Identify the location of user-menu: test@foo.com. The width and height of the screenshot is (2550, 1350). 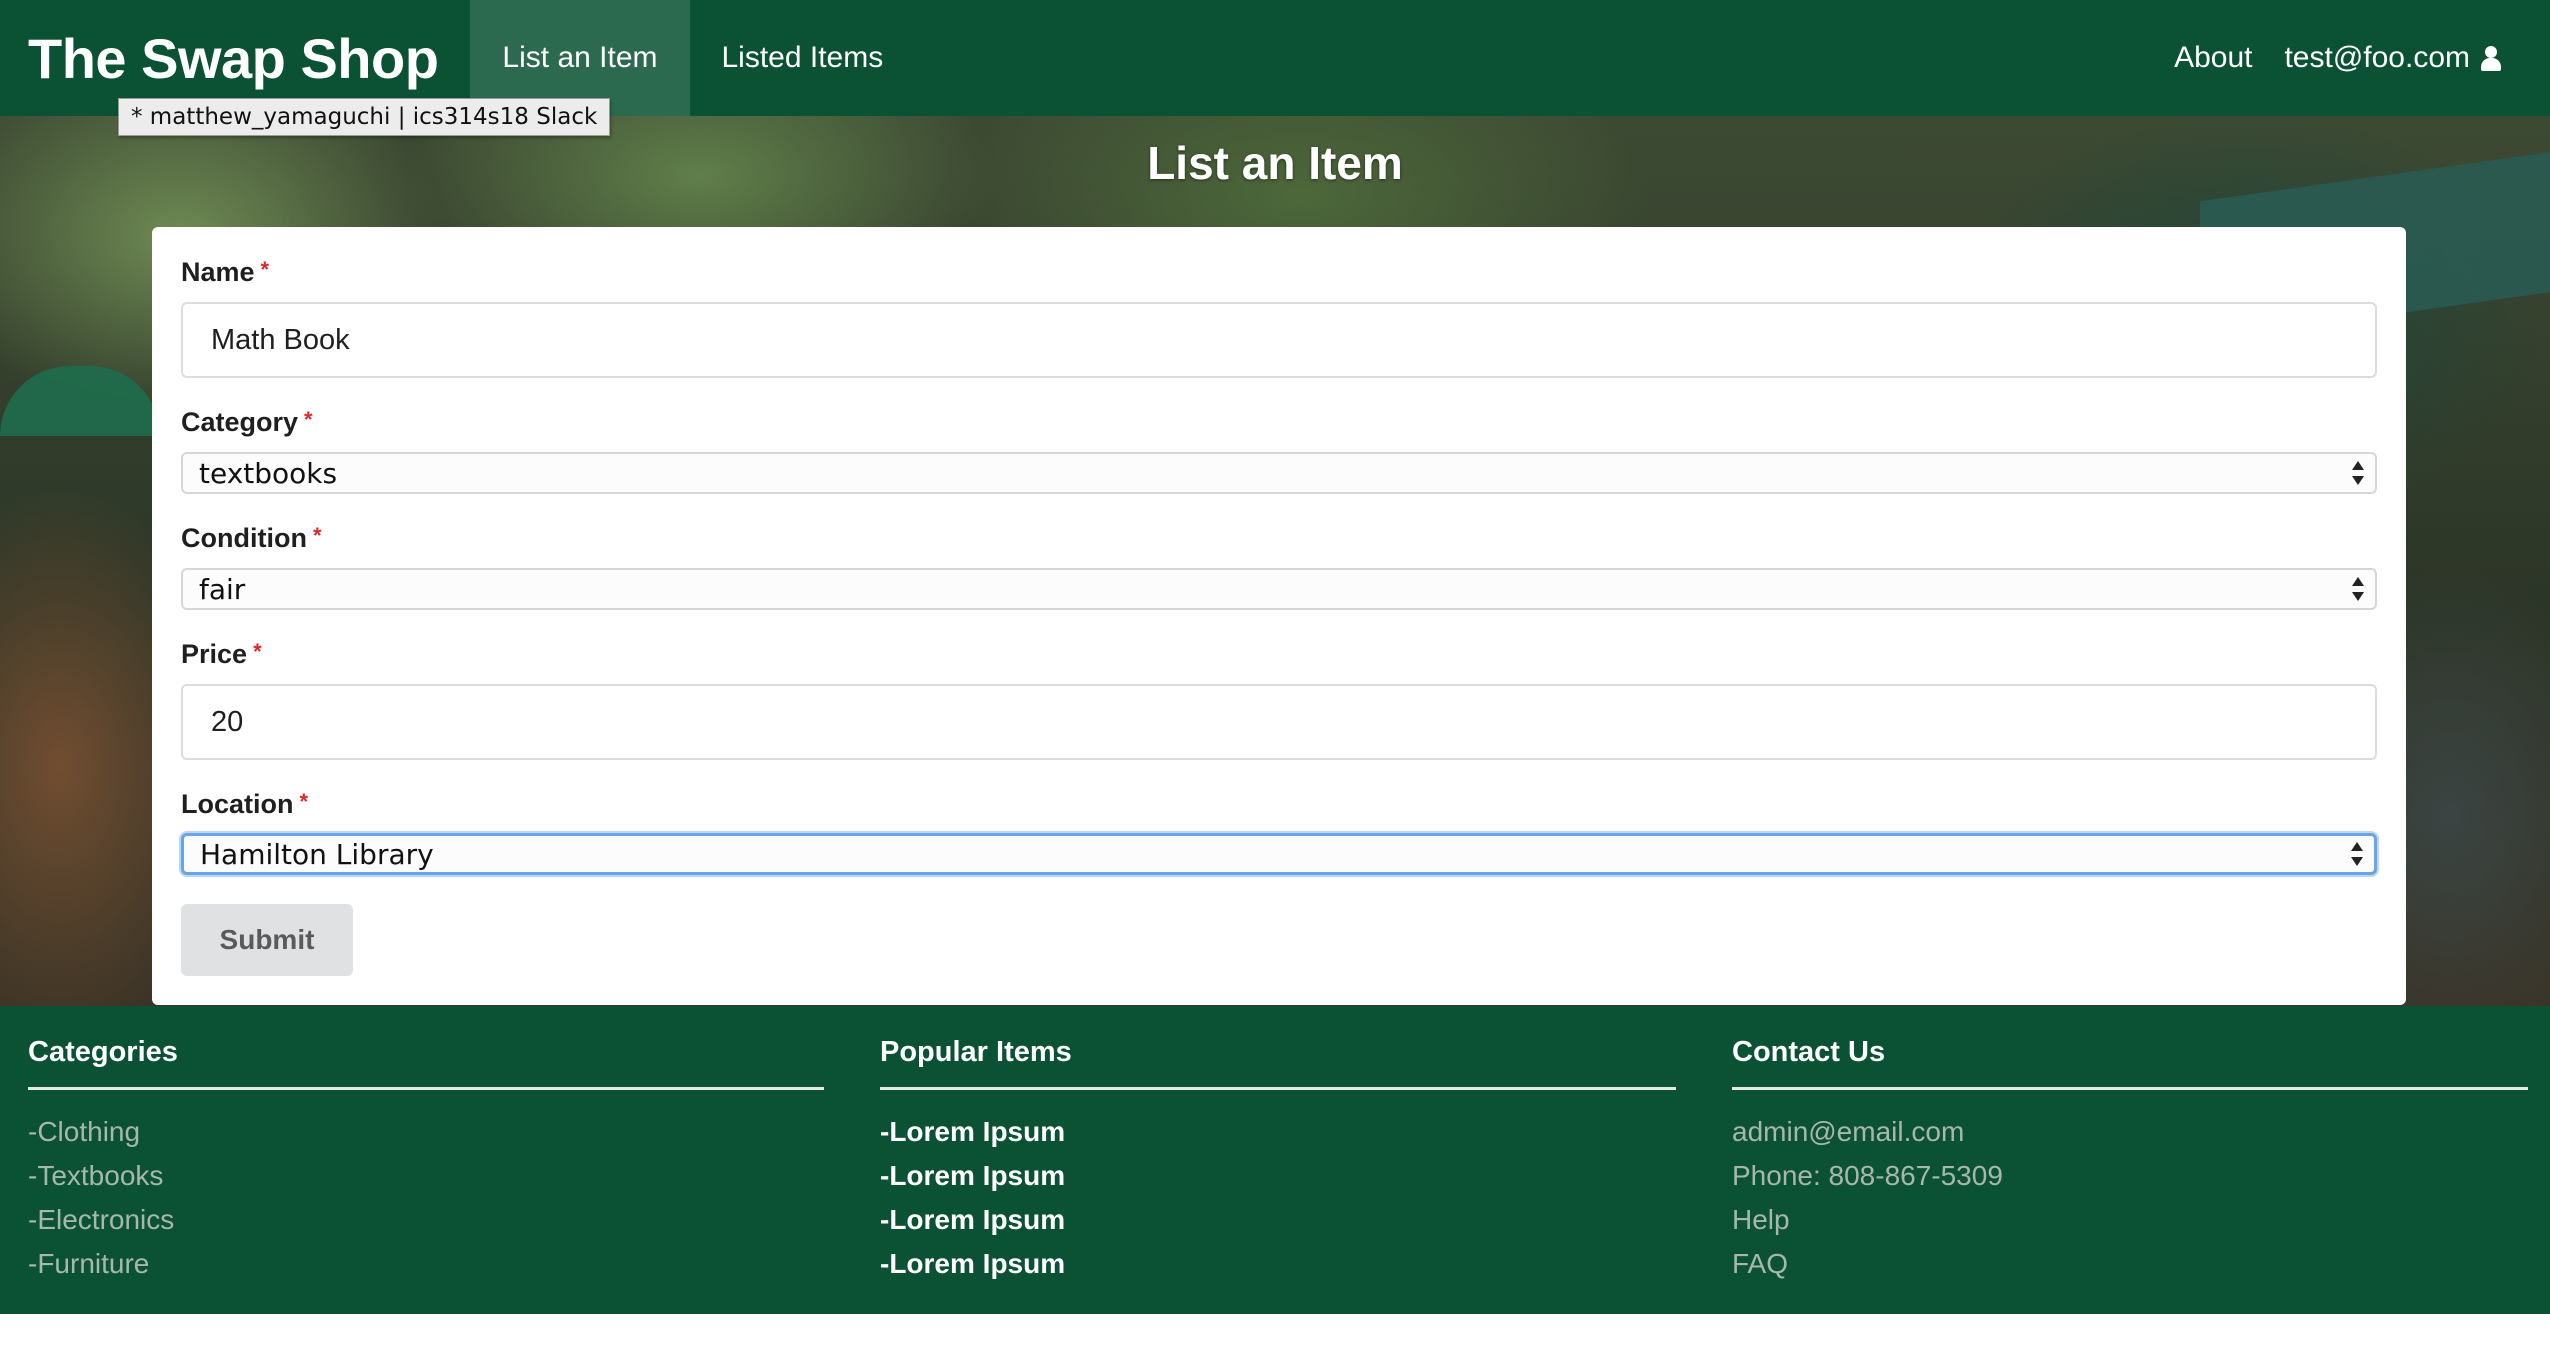
(2393, 58).